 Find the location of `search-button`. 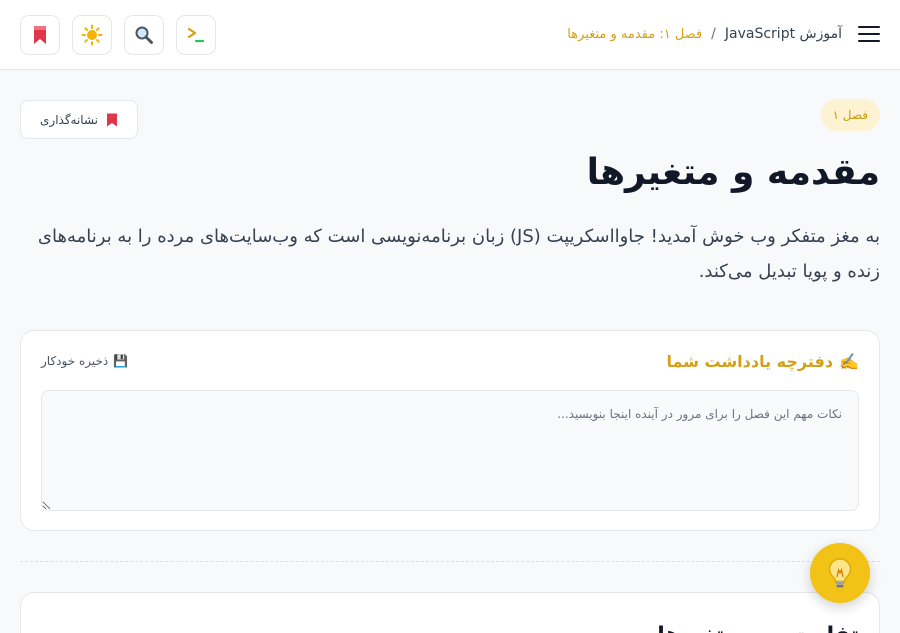

search-button is located at coordinates (144, 35).